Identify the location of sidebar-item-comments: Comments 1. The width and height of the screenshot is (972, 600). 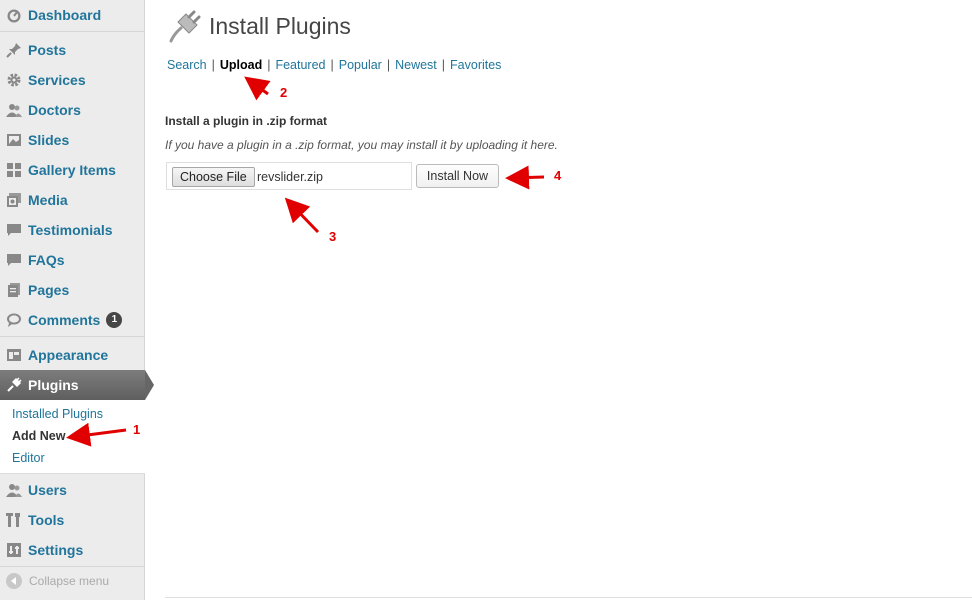
(72, 320).